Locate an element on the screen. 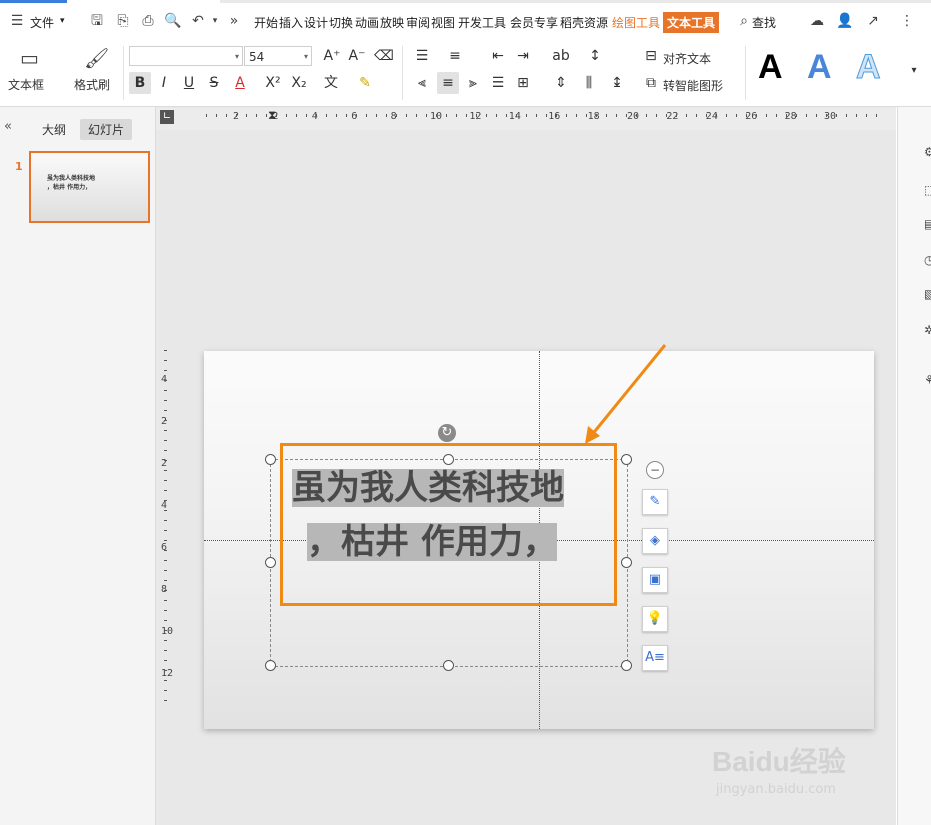  resize-handle-s is located at coordinates (448, 665).